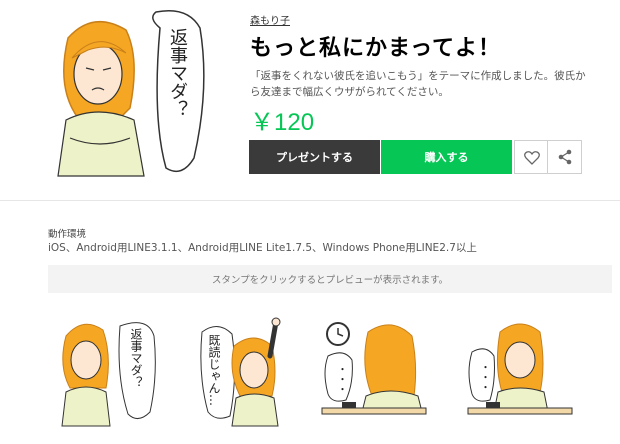 The height and width of the screenshot is (444, 620). Describe the element at coordinates (136, 358) in the screenshot. I see `sticker-1-bubble-text: 返事マダ？` at that location.